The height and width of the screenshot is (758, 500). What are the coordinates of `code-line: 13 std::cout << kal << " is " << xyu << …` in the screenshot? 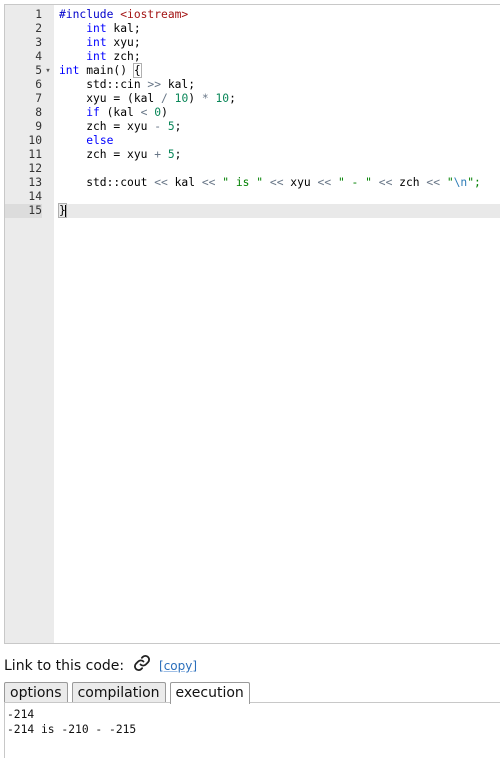 It's located at (252, 183).